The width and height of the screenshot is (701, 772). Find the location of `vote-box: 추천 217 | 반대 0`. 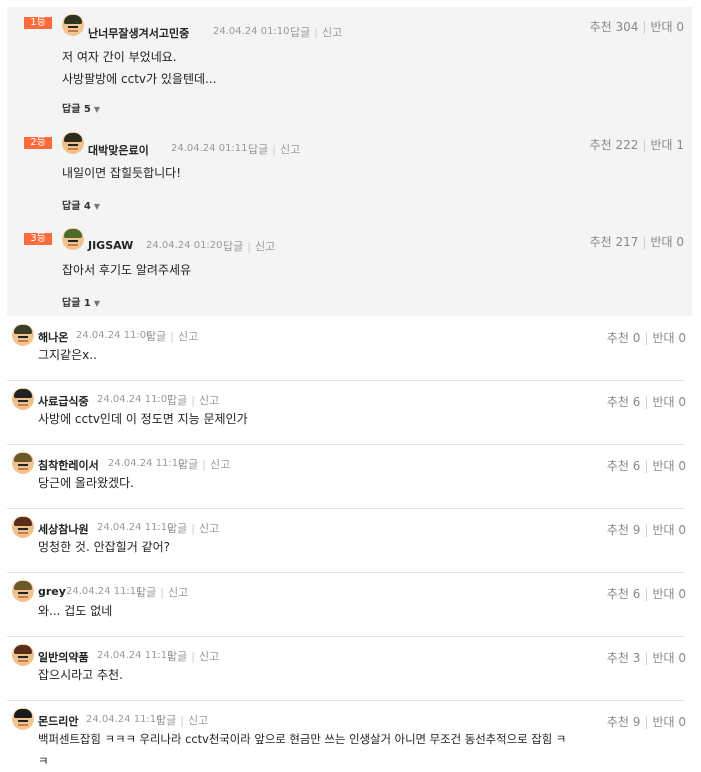

vote-box: 추천 217 | 반대 0 is located at coordinates (636, 242).